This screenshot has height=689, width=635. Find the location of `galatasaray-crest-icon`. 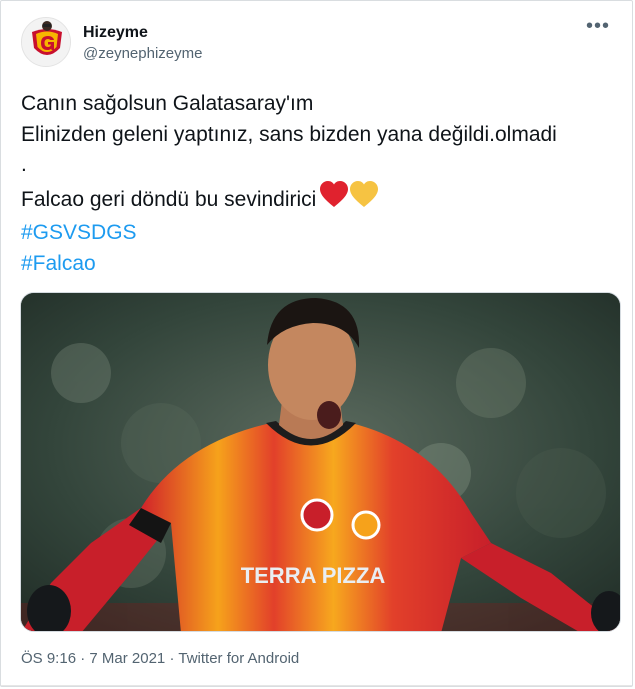

galatasaray-crest-icon is located at coordinates (46, 42).